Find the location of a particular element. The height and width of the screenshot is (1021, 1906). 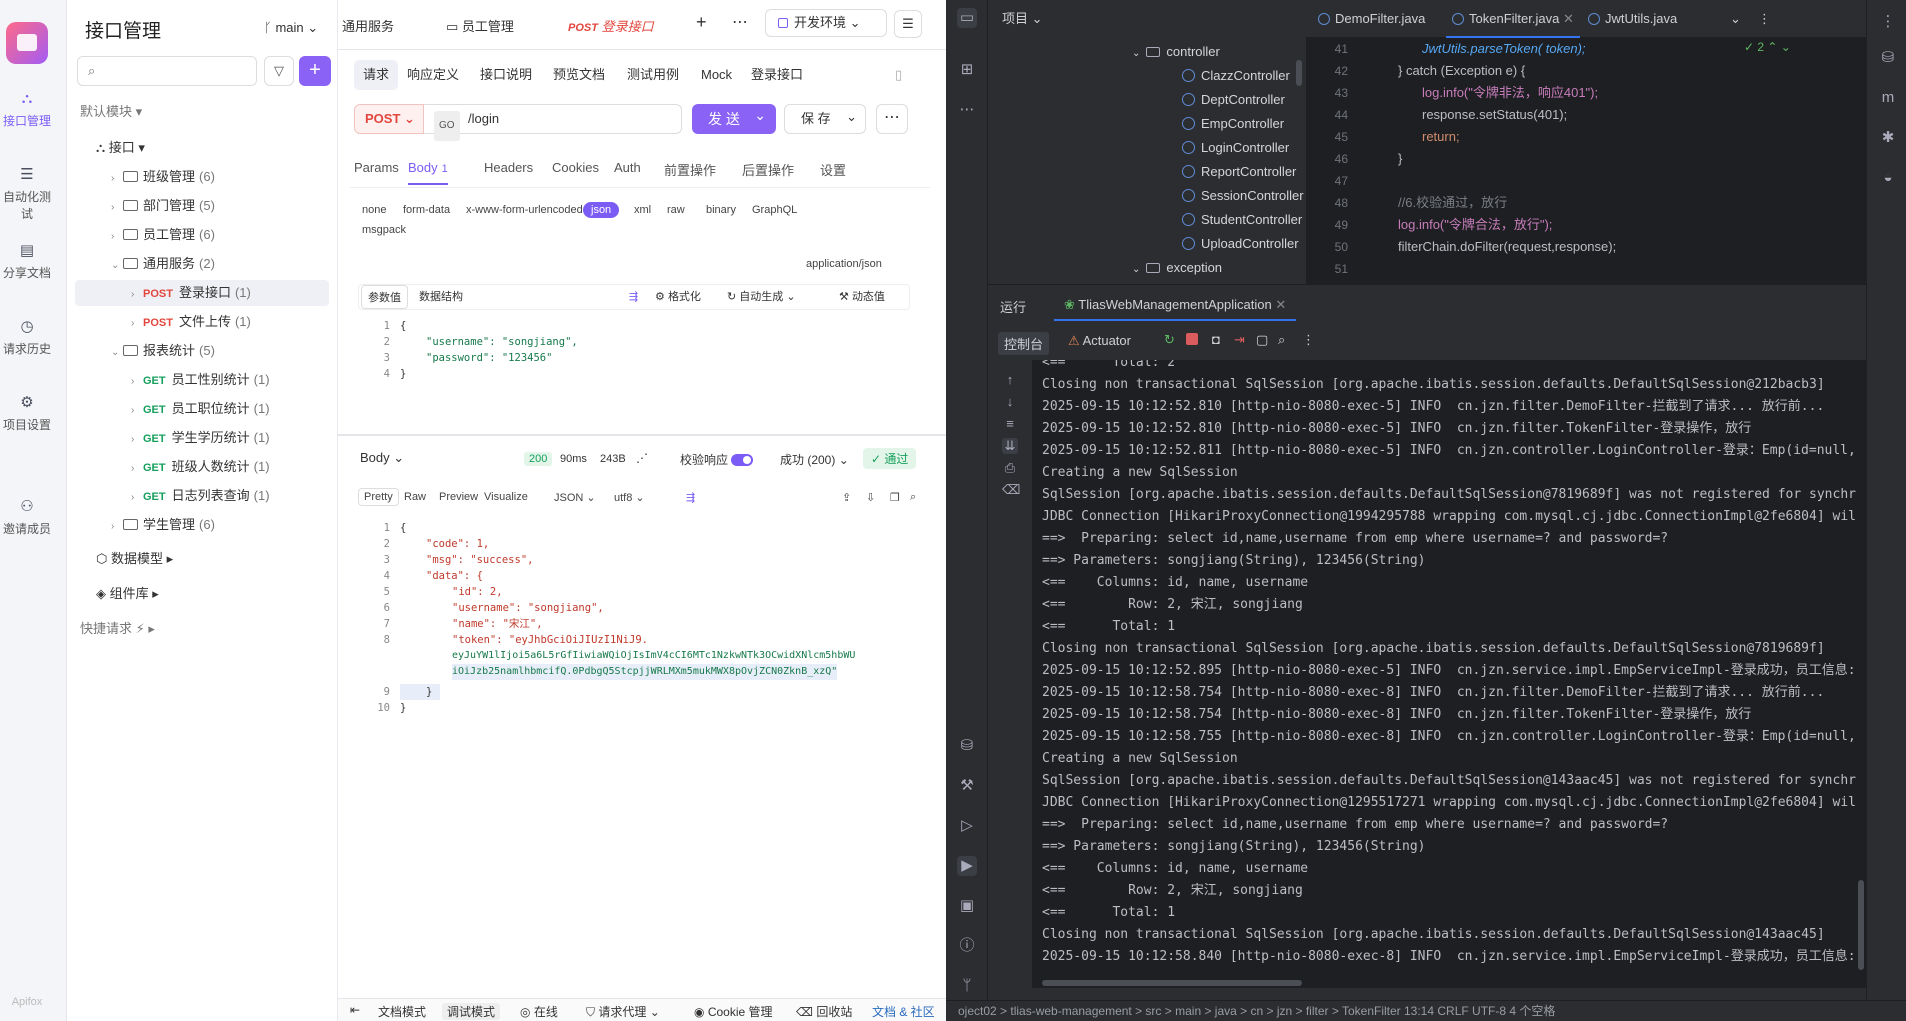

tree-folder: › 班级管理 (6) is located at coordinates (163, 177).